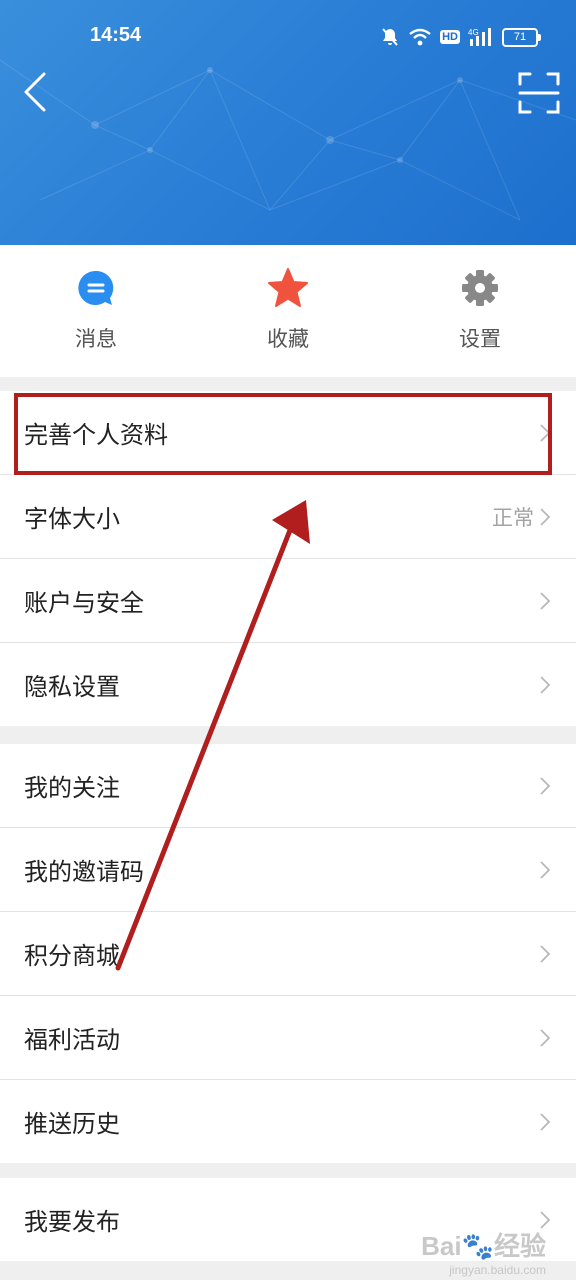 The width and height of the screenshot is (576, 1280). What do you see at coordinates (72, 788) in the screenshot?
I see `menu-item-label: 我的关注` at bounding box center [72, 788].